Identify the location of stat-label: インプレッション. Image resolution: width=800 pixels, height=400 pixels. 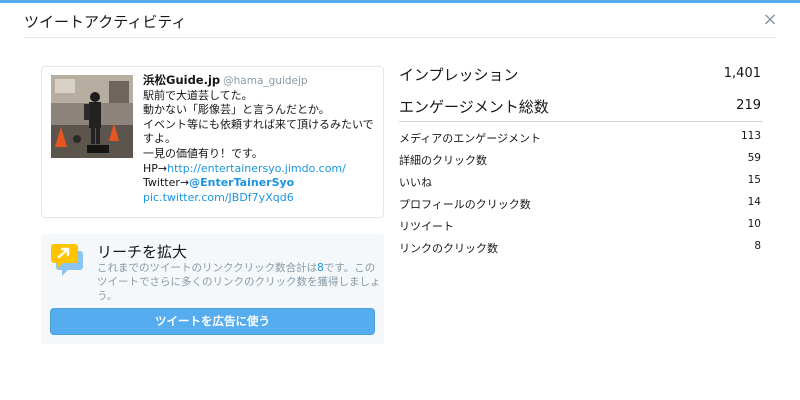
(459, 75).